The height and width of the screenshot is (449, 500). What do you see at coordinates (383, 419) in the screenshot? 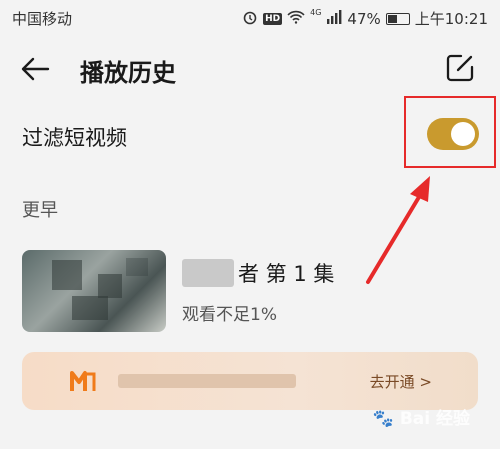
I see `paw-icon: 🐾` at bounding box center [383, 419].